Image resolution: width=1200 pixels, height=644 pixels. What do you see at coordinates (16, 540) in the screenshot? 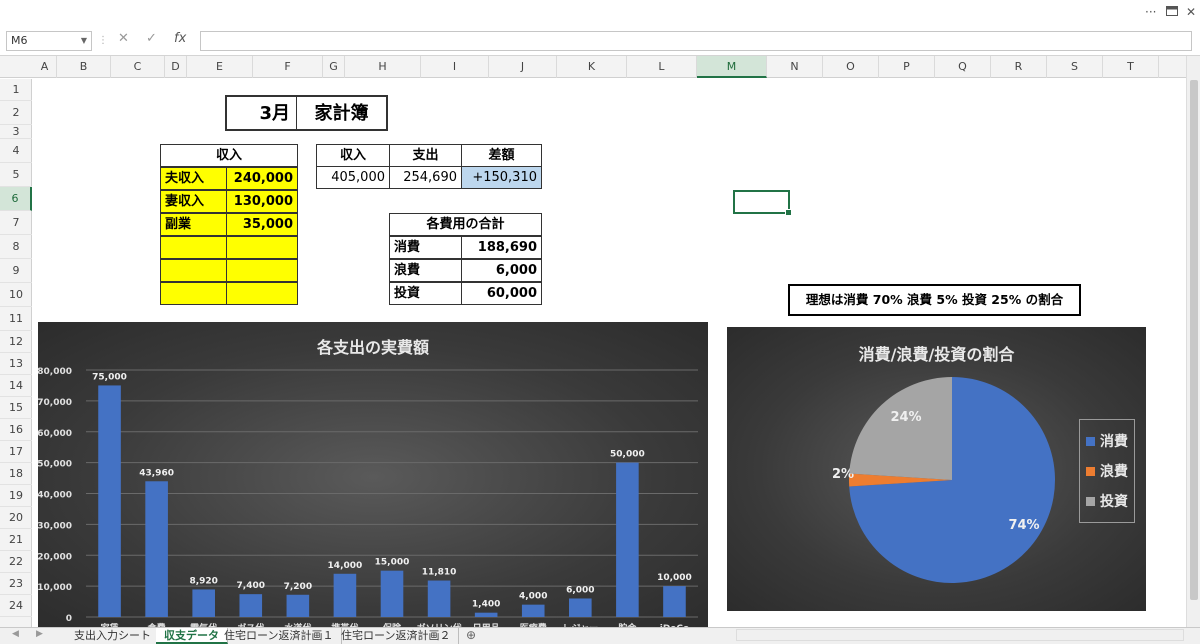
I see `row-header-21: 21` at bounding box center [16, 540].